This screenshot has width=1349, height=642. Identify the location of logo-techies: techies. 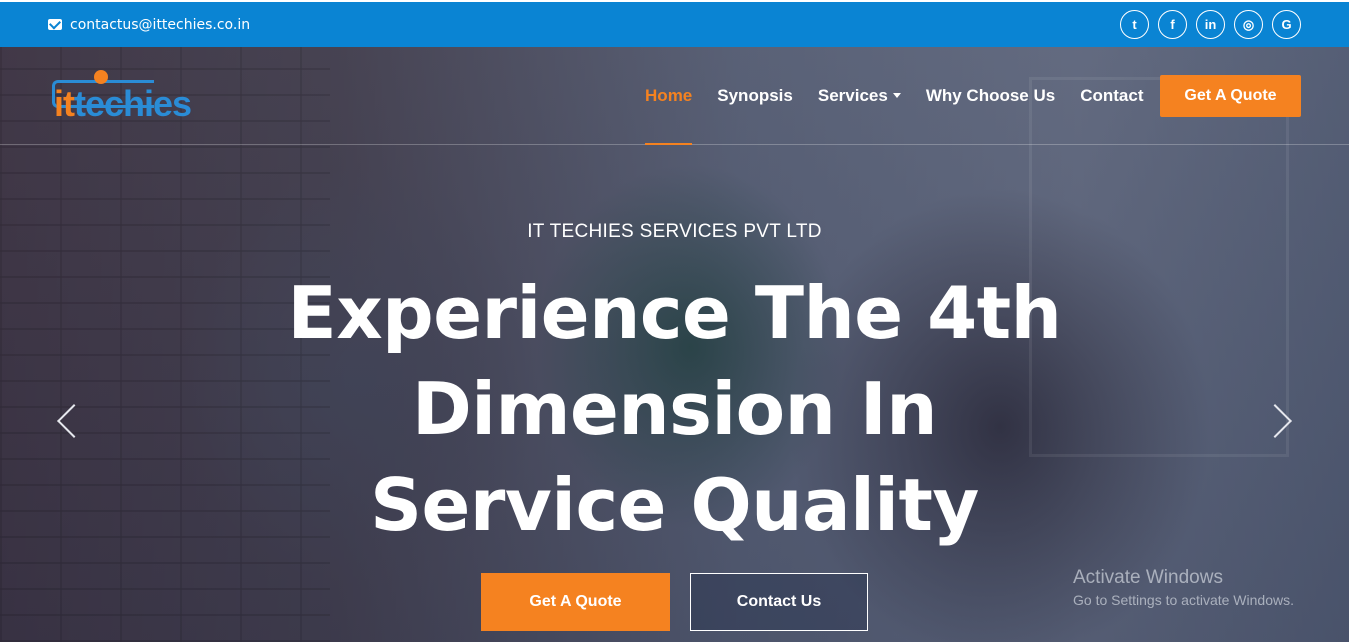
(133, 103).